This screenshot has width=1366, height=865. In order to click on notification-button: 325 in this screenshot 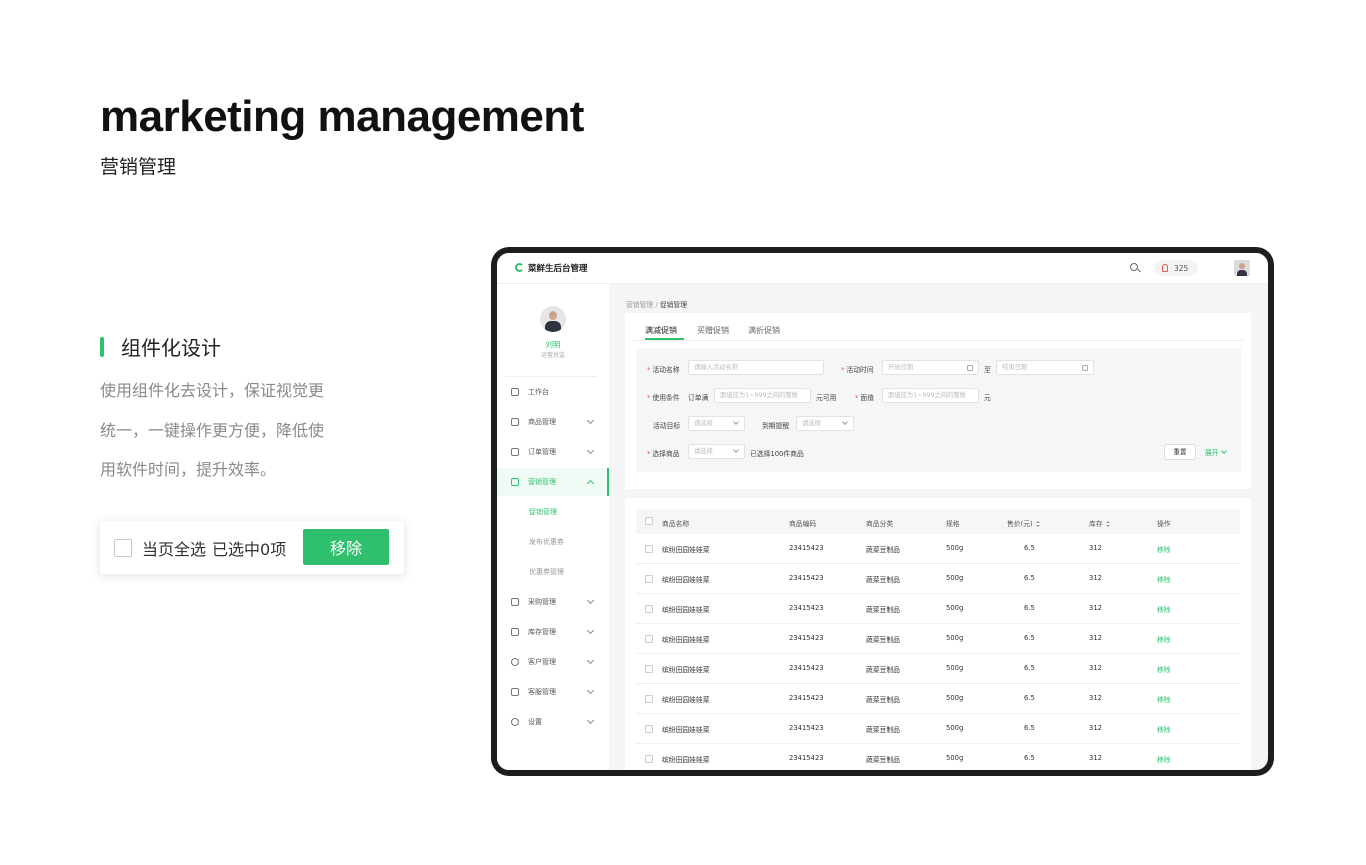, I will do `click(1176, 268)`.